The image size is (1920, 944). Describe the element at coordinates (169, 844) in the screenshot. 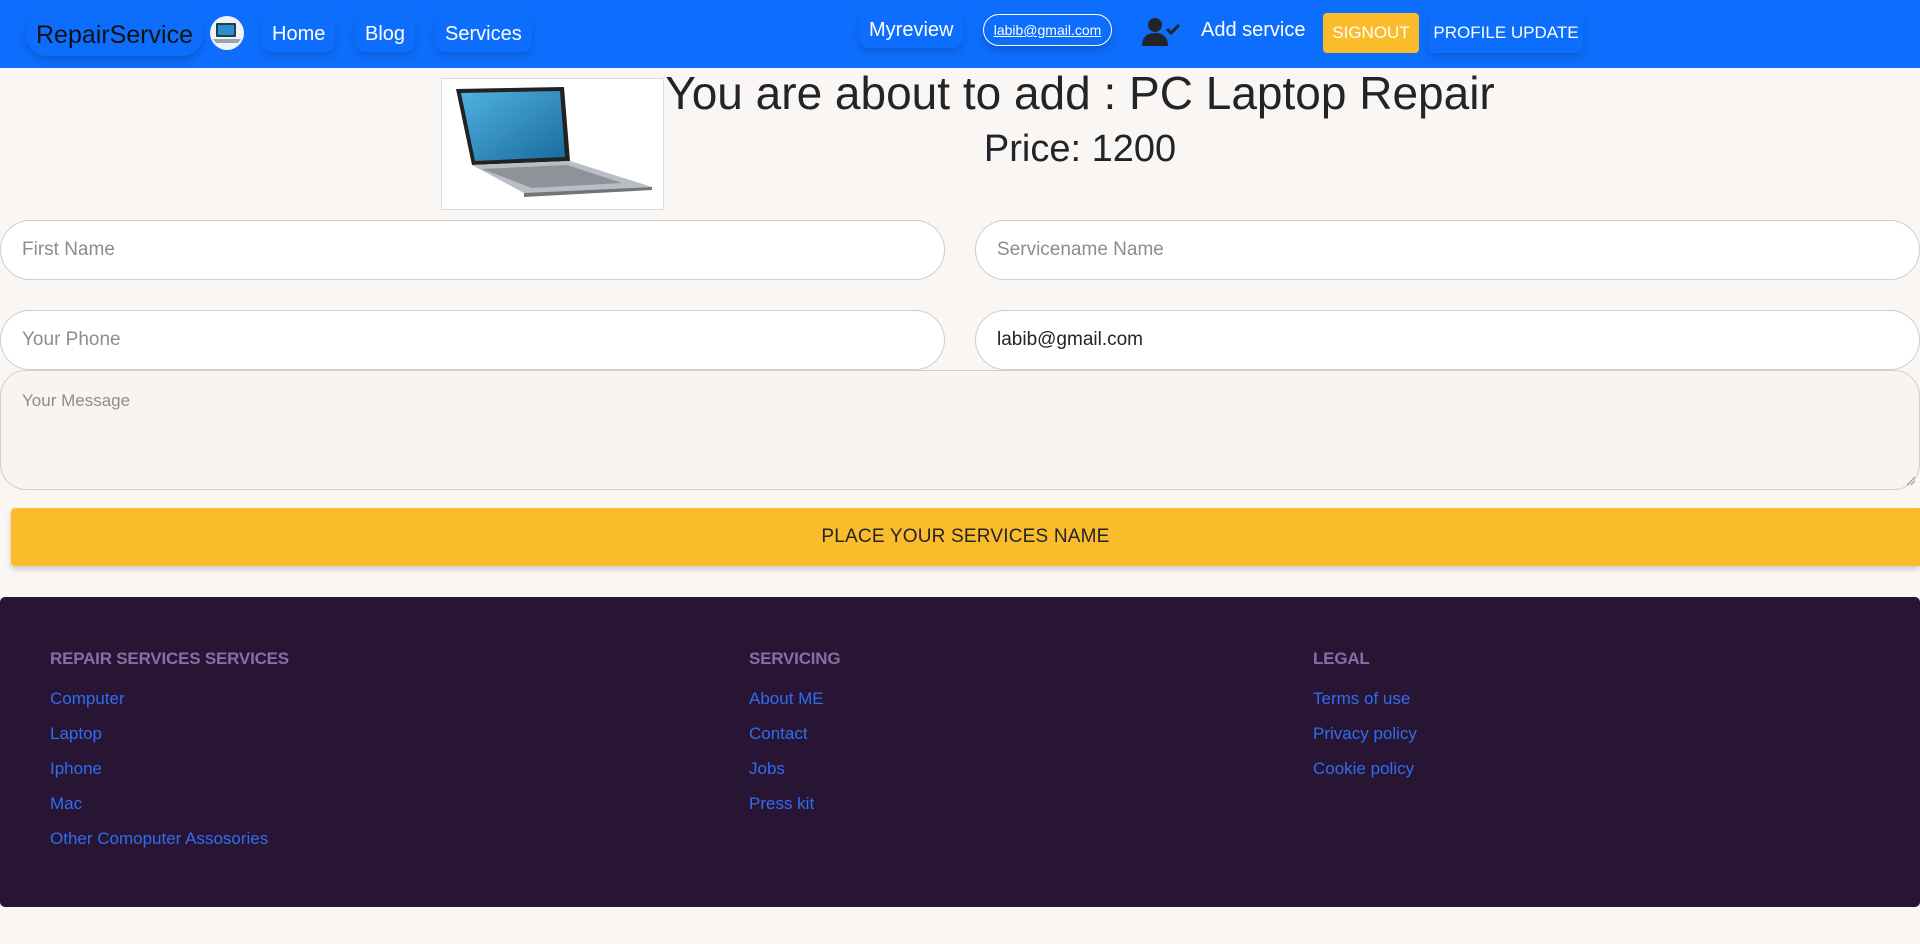

I see `footer-link-accessories: Other Comoputer Assosories` at that location.